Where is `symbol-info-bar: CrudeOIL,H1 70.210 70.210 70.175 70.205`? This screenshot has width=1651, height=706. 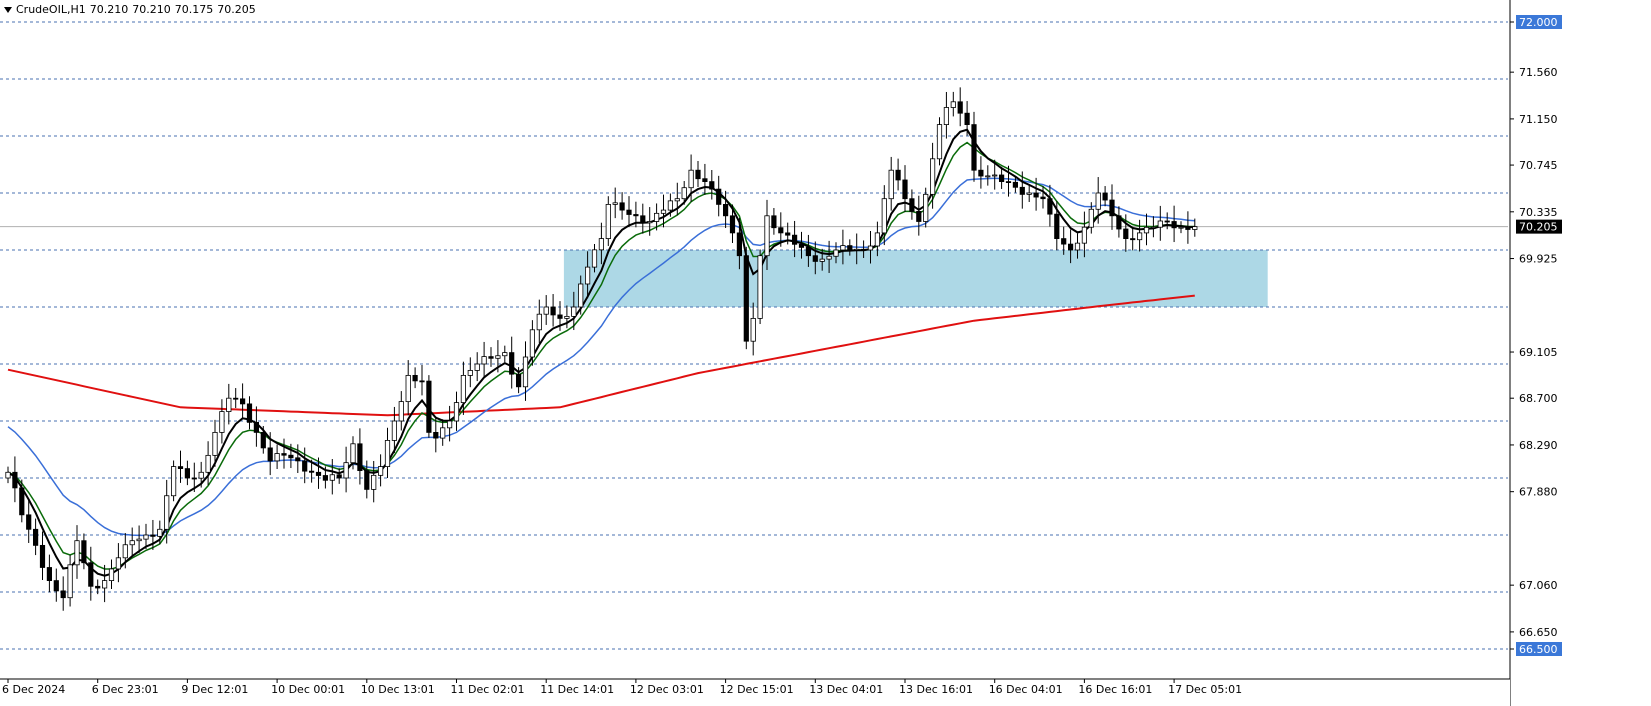
symbol-info-bar: CrudeOIL,H1 70.210 70.210 70.175 70.205 is located at coordinates (132, 9).